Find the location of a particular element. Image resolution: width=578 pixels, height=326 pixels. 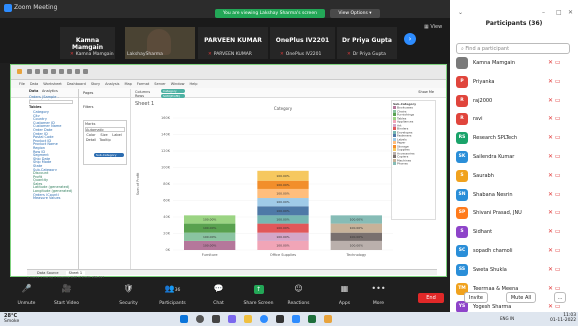

menu-item: Server is located at coordinates (159, 84).